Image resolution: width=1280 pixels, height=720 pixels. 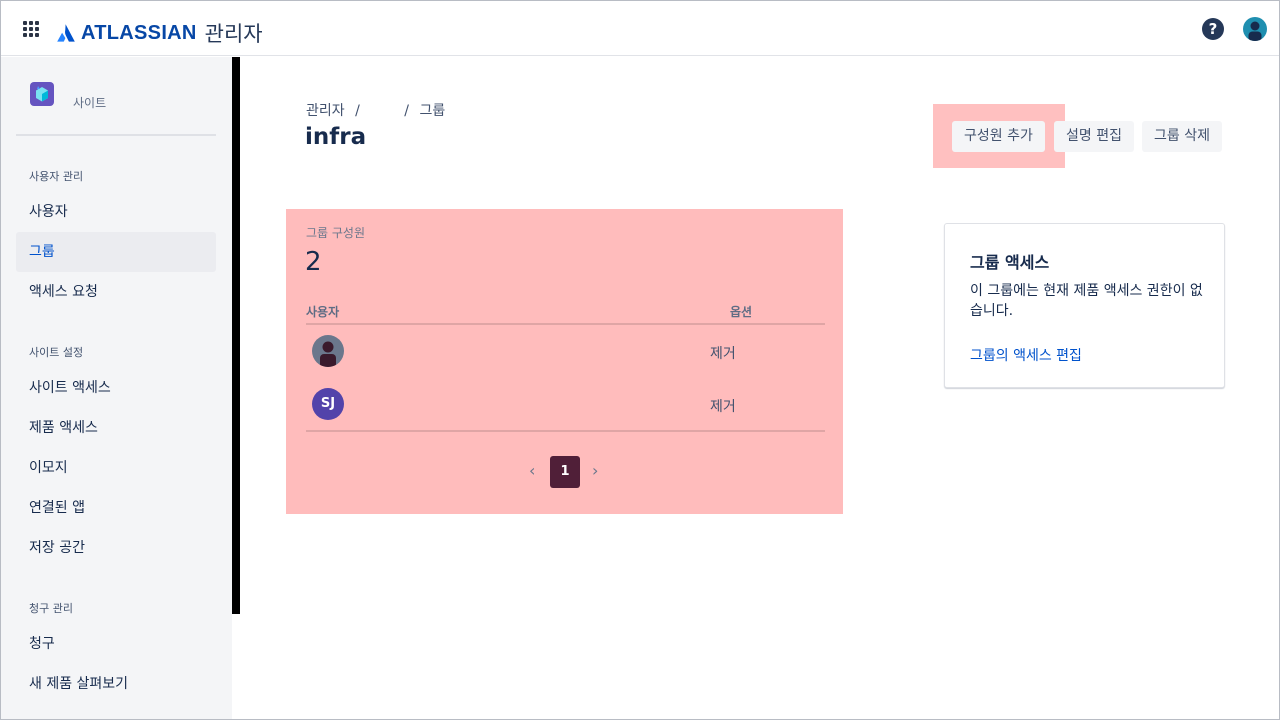 I want to click on sidebar-item-connected-apps: 연결된 앱, so click(x=116, y=508).